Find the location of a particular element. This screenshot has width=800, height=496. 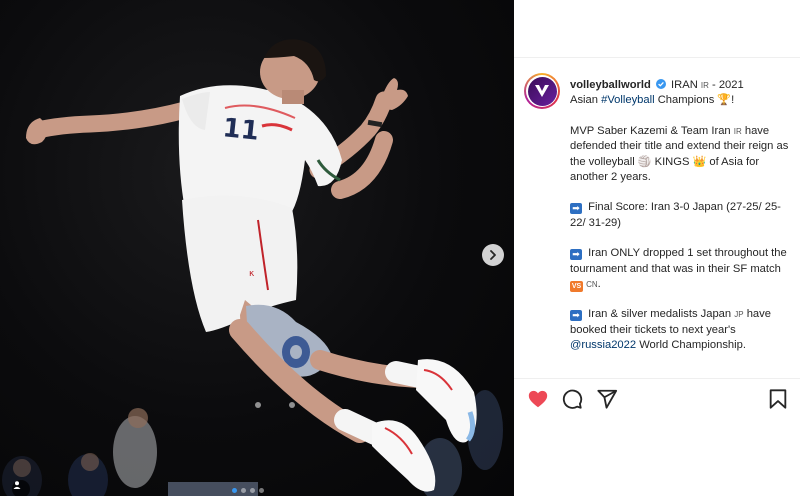

svg-text: κ is located at coordinates (252, 274).